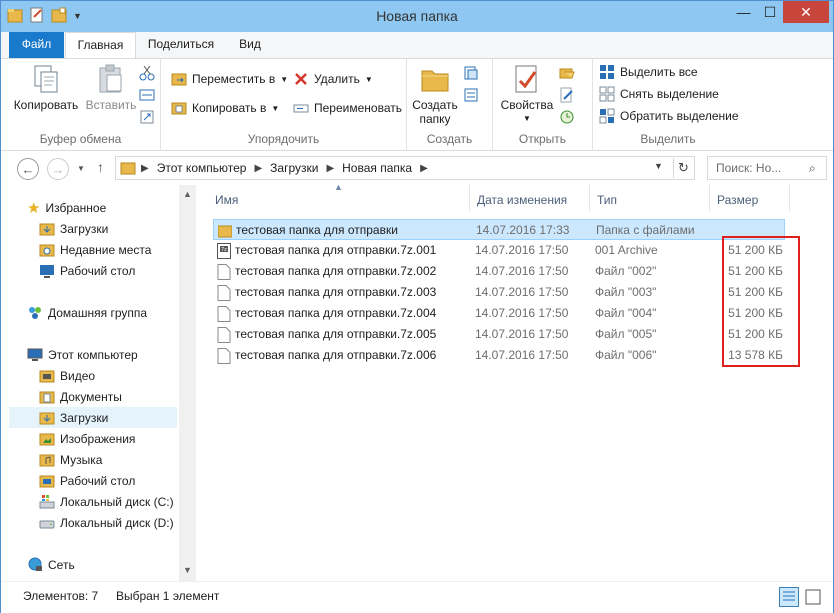 Image resolution: width=834 pixels, height=613 pixels. I want to click on refresh-icon: ↻, so click(683, 168).